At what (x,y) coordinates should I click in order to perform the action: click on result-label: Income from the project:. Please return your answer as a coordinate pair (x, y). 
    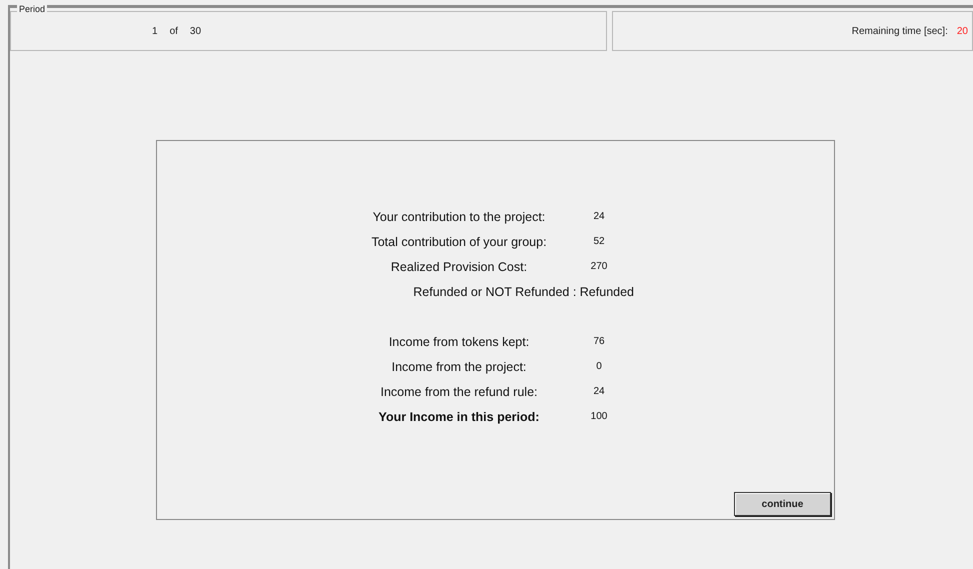
    Looking at the image, I should click on (459, 367).